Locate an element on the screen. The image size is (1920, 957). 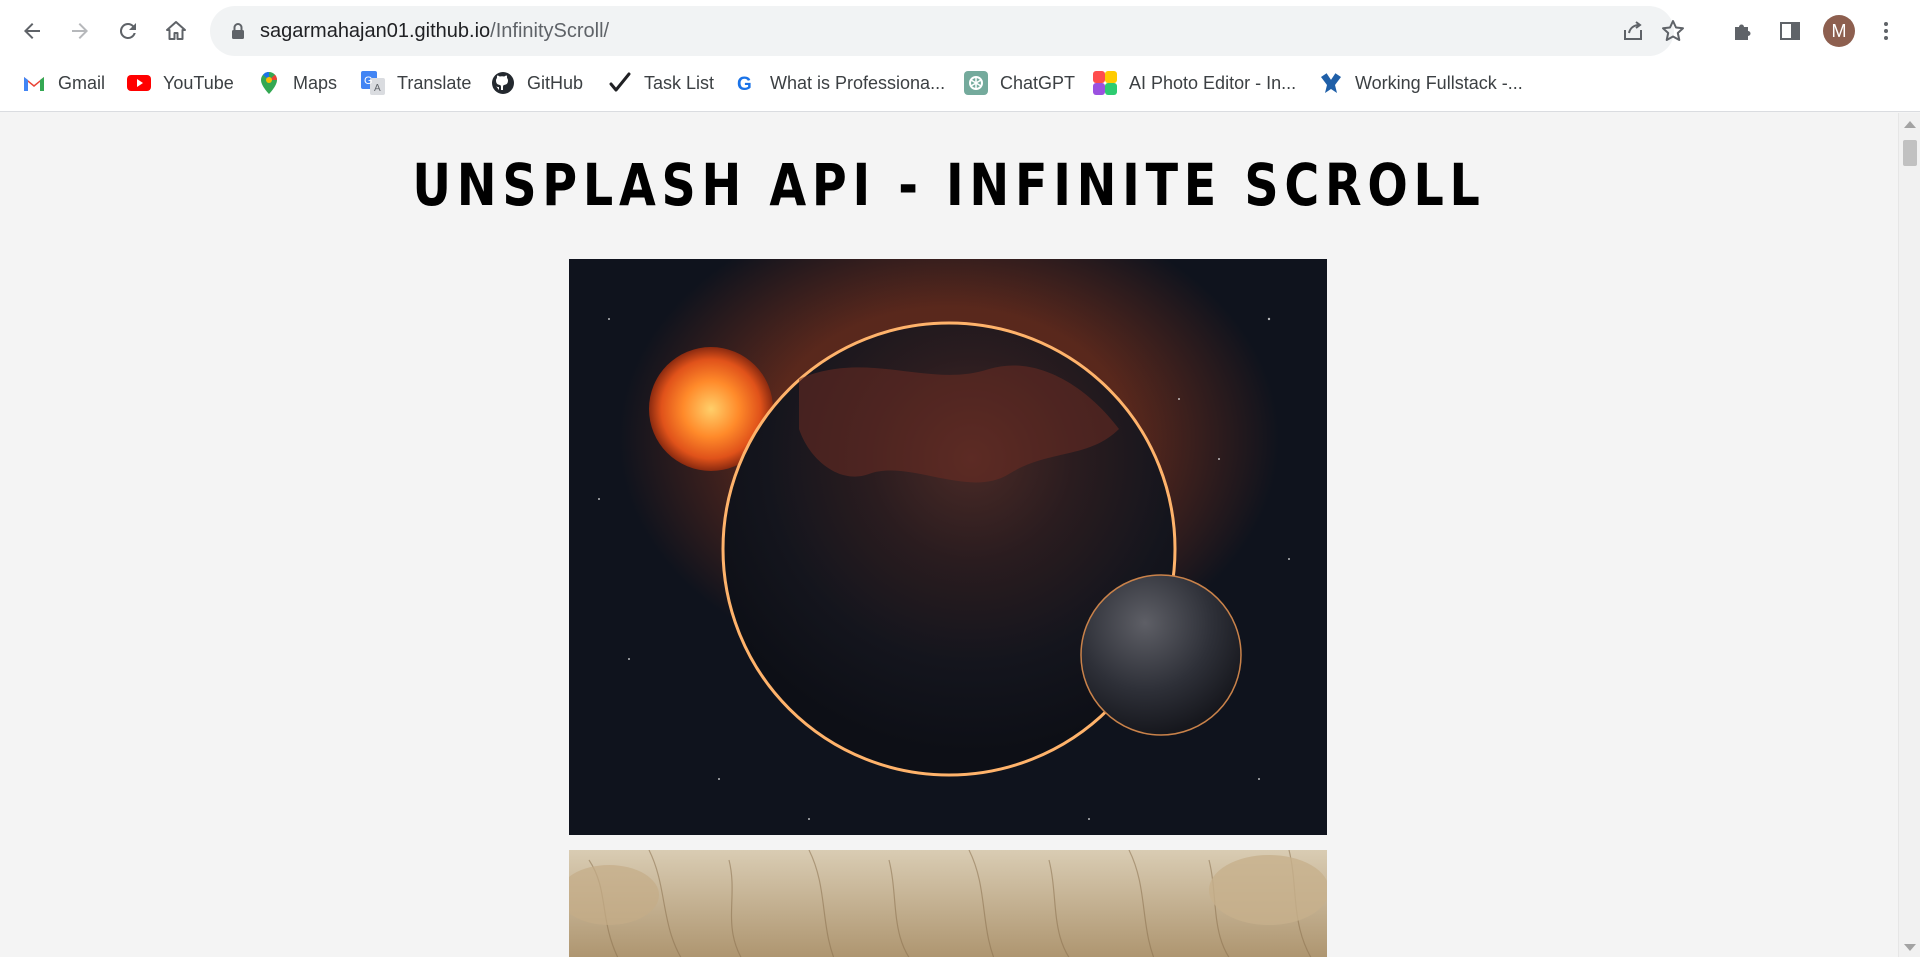
bookmark-maps: Maps is located at coordinates (297, 83).